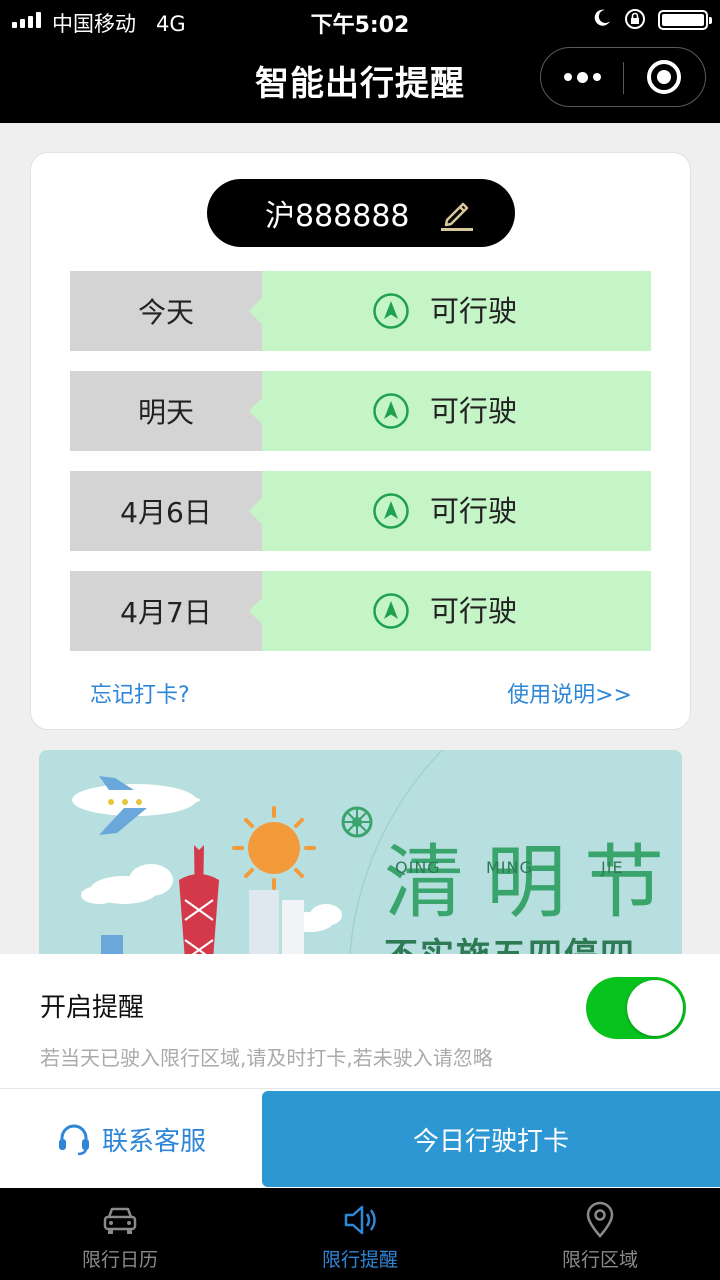 The image size is (720, 1280). I want to click on action-bar: 联系客服 今日行驶打卡, so click(360, 1138).